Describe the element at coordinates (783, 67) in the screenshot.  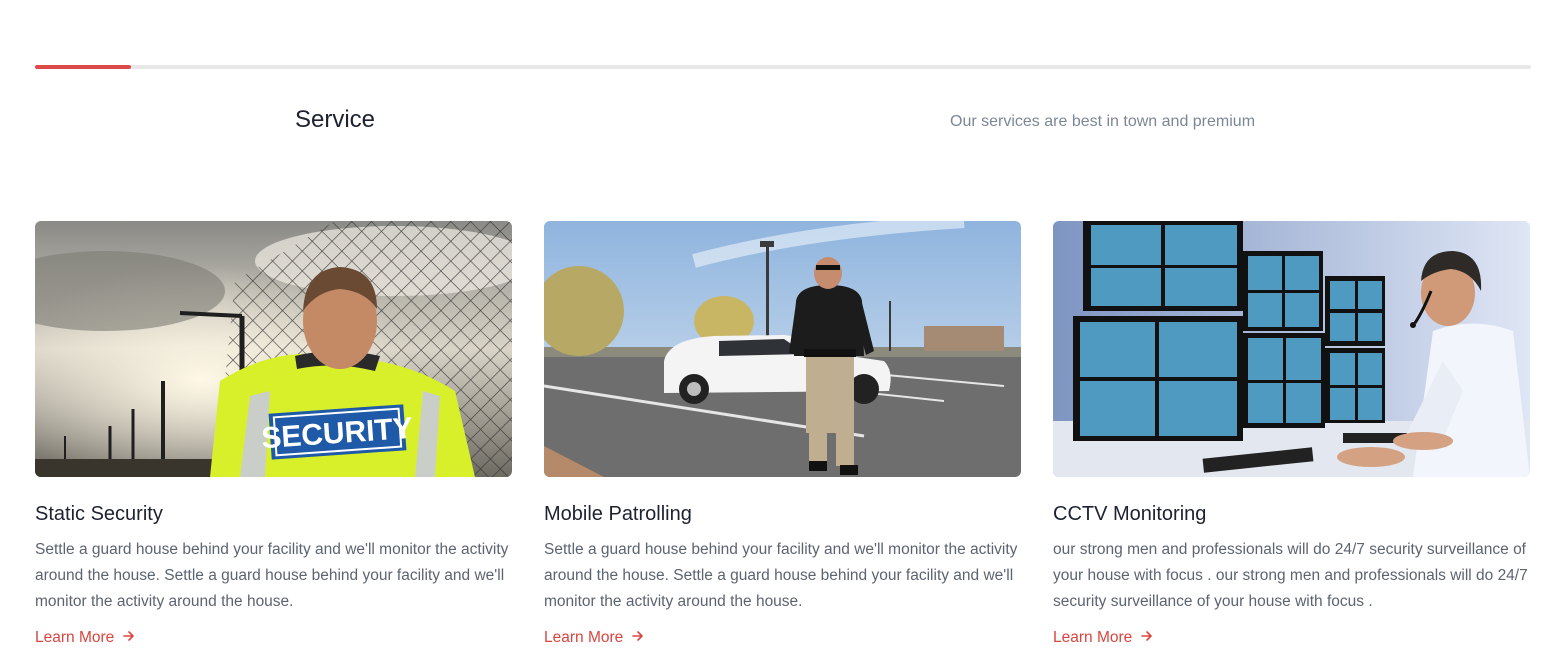
I see `section-progress-track` at that location.